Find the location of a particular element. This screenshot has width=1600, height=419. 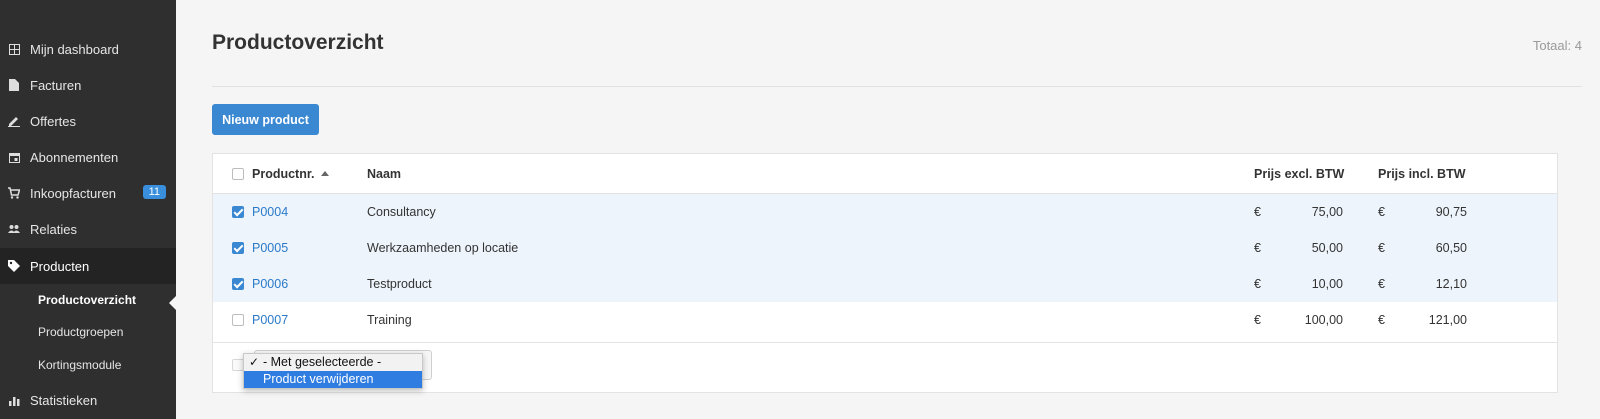

product-number-link: P0007 is located at coordinates (270, 320).